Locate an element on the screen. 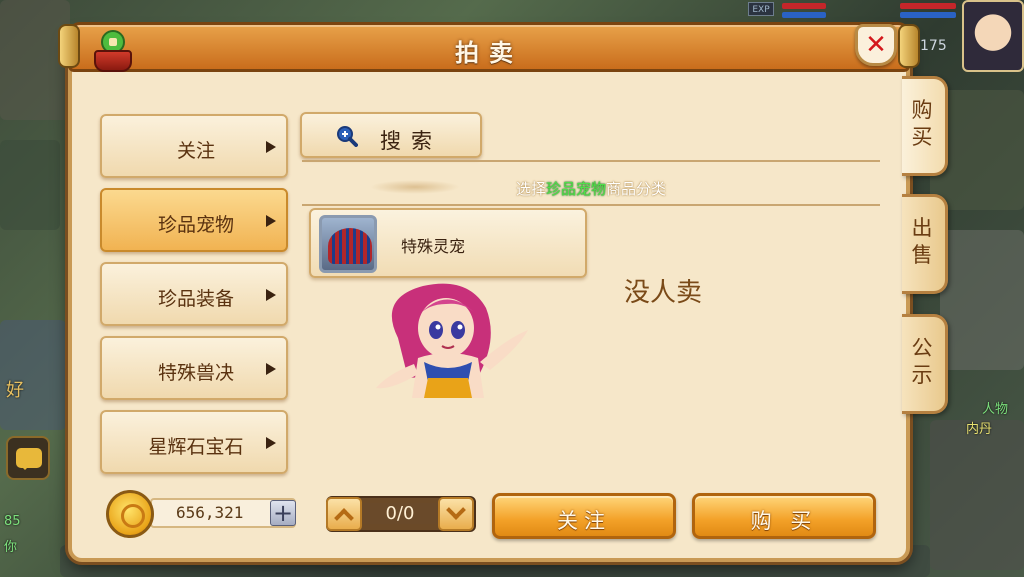  add-currency-button: + is located at coordinates (283, 513).